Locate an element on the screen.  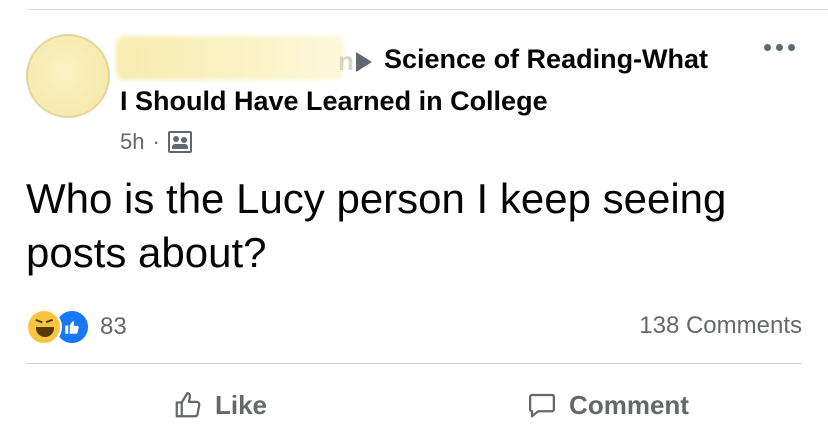
comment-button: Comment is located at coordinates (608, 405).